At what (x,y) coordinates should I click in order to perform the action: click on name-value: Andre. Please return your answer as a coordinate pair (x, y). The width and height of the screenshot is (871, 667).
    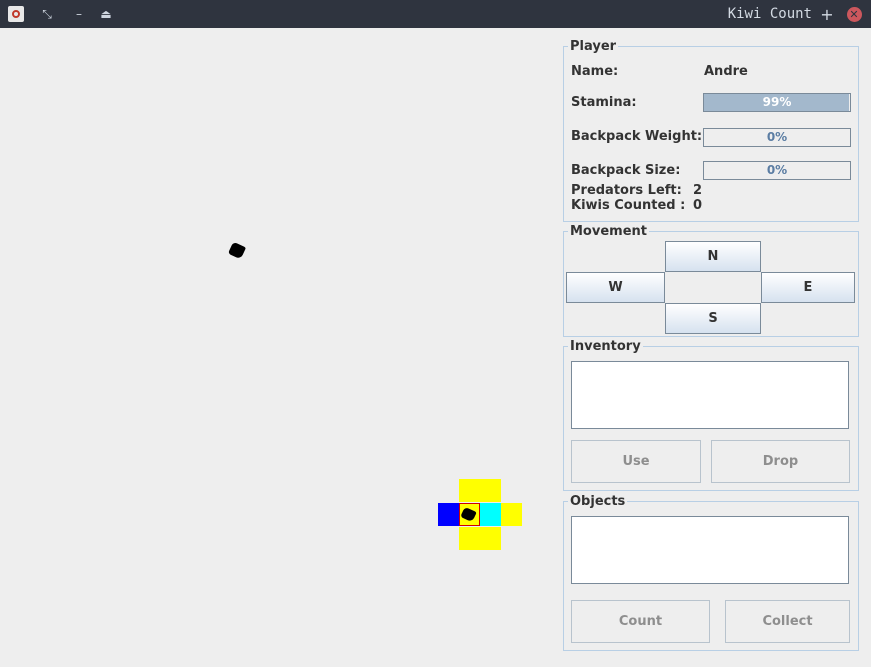
    Looking at the image, I should click on (726, 71).